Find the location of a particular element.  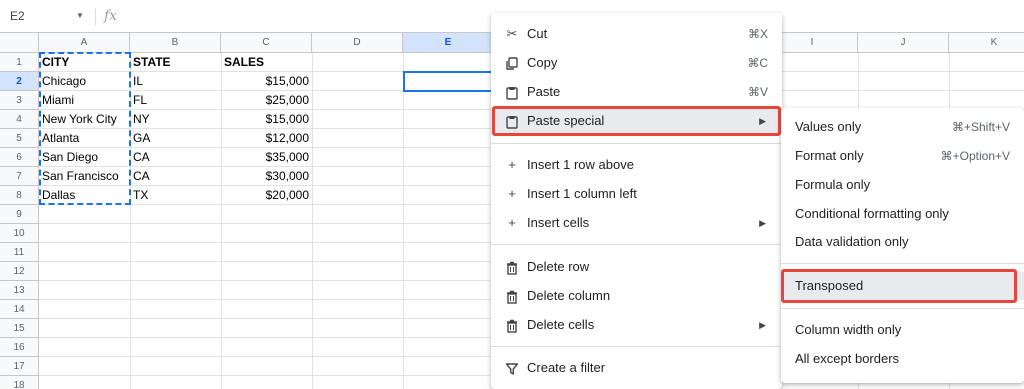

header-cell-sales: SALES is located at coordinates (266, 62).